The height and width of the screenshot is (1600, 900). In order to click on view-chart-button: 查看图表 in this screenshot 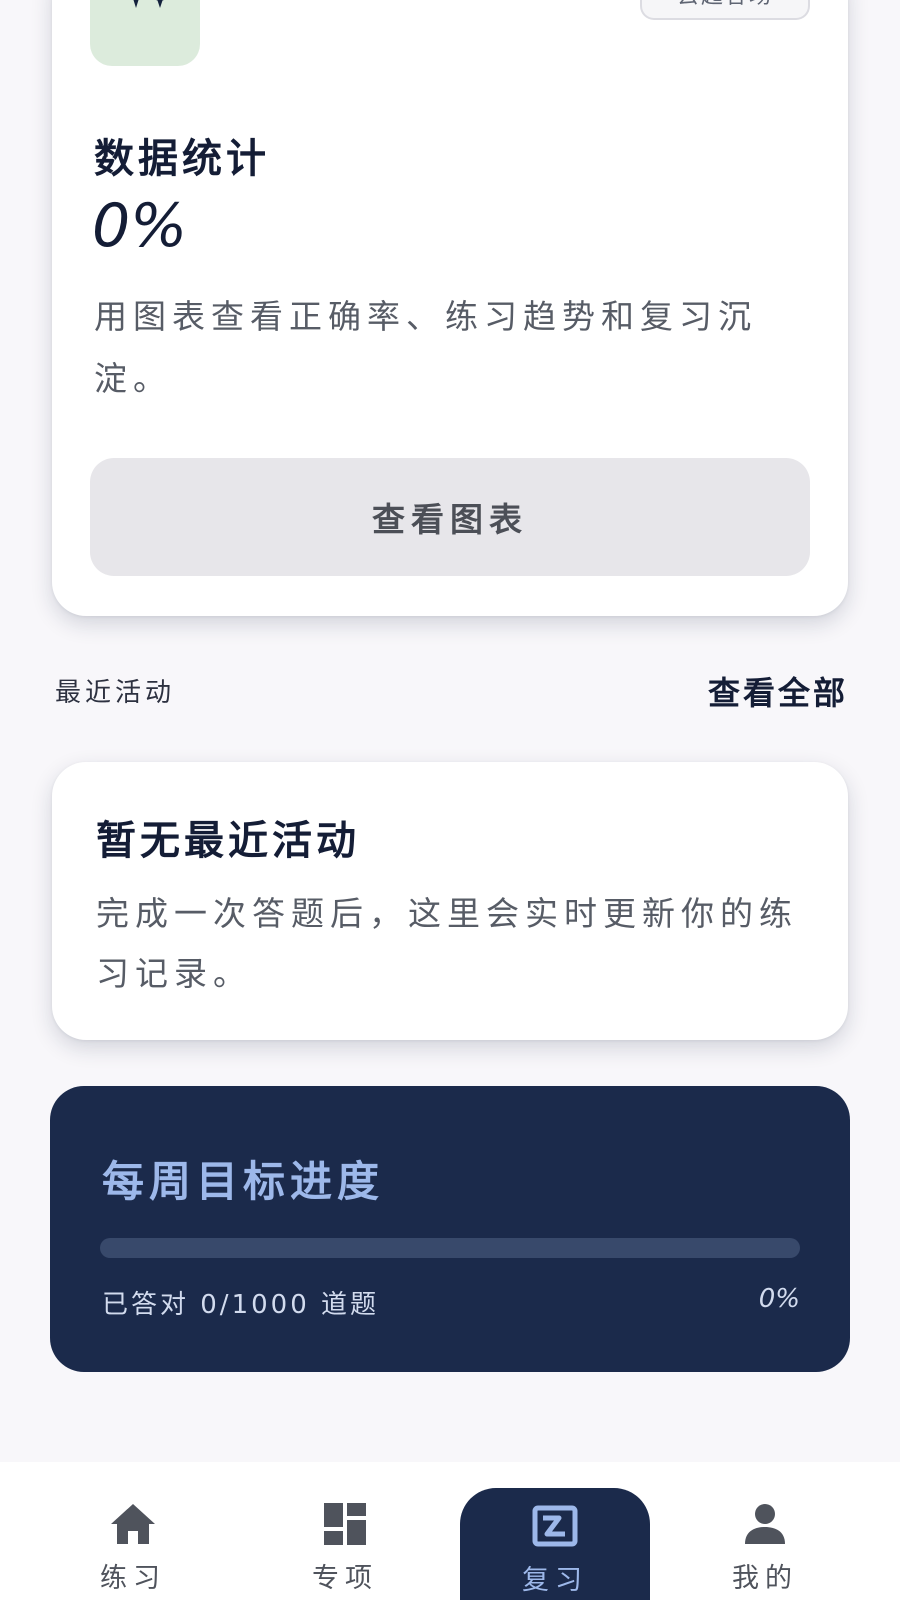, I will do `click(450, 517)`.